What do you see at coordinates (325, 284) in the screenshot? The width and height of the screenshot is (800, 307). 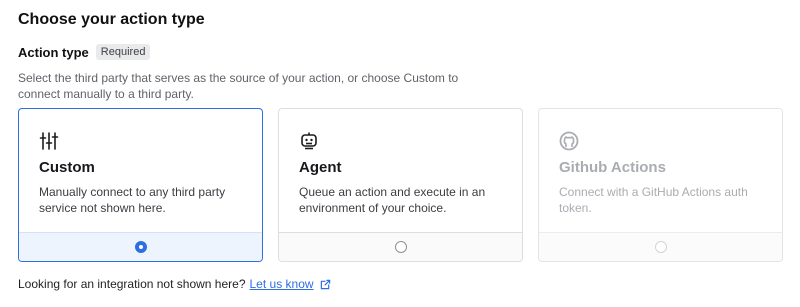 I see `external-link-icon` at bounding box center [325, 284].